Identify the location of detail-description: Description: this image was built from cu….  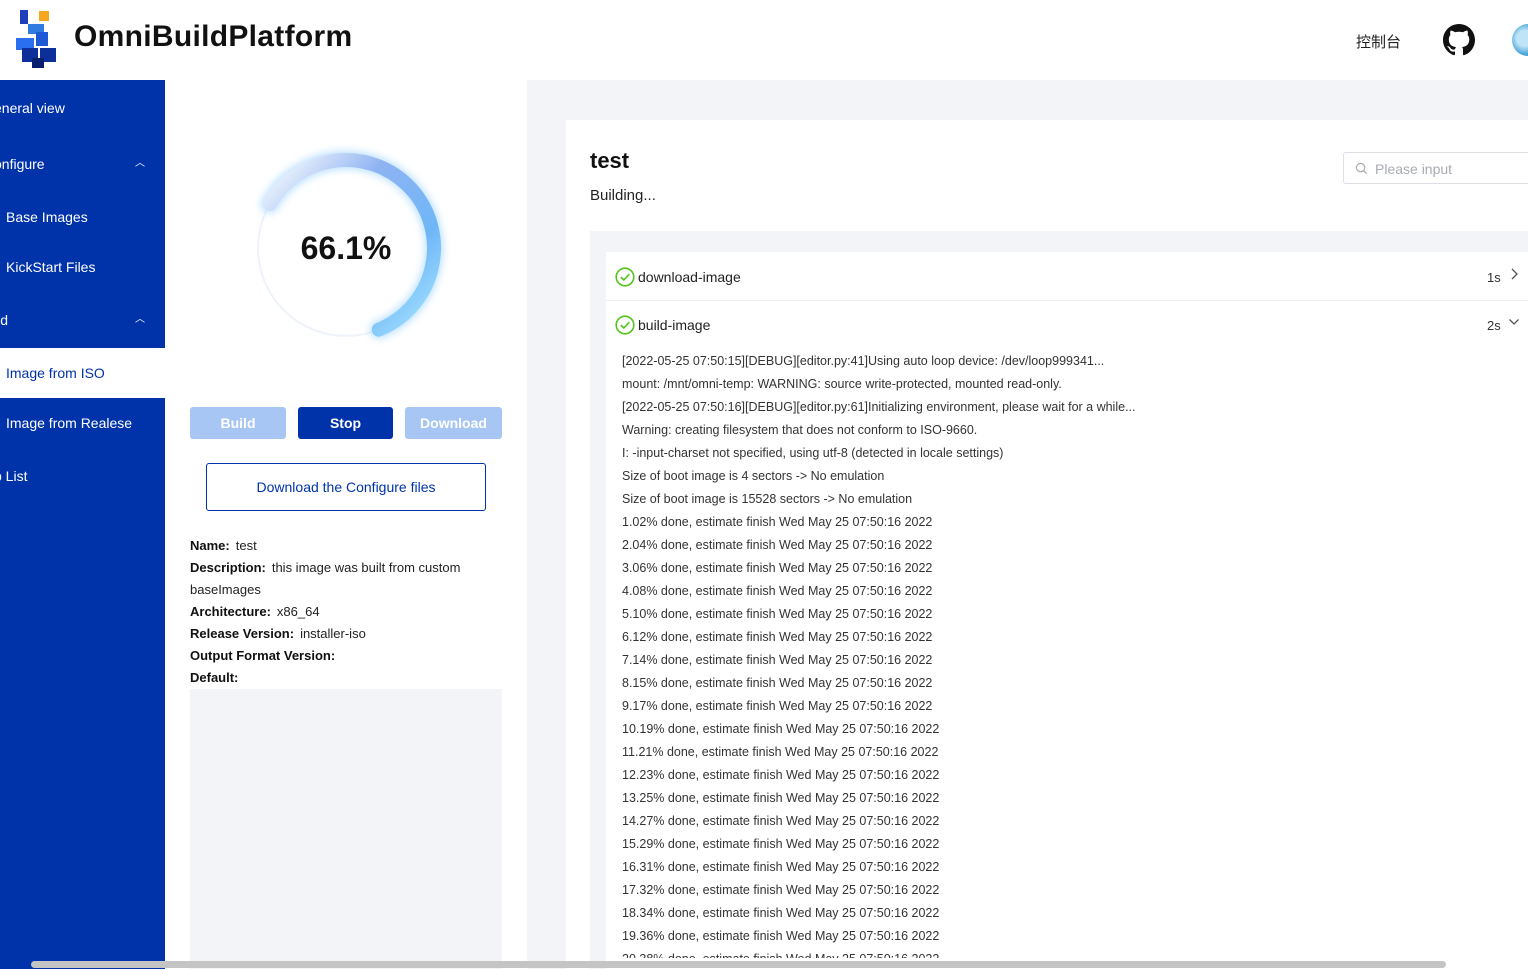
(325, 578).